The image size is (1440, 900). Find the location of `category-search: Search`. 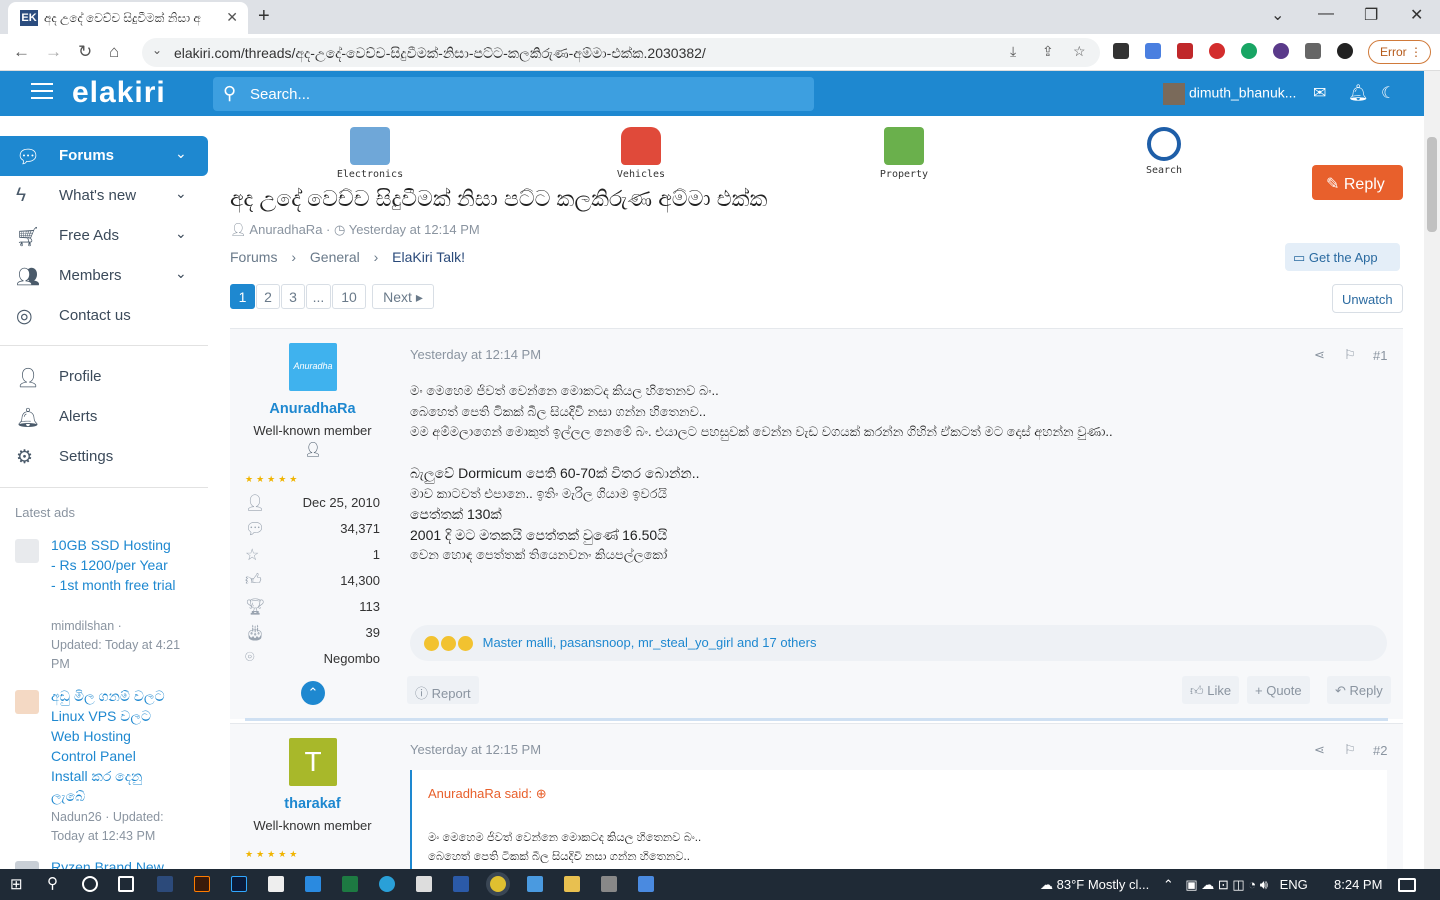

category-search: Search is located at coordinates (1164, 151).